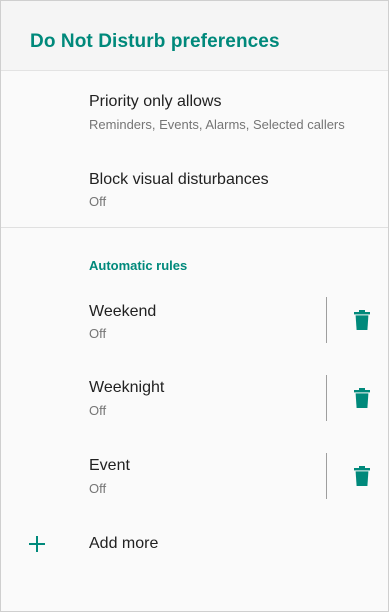 The width and height of the screenshot is (389, 612). What do you see at coordinates (179, 179) in the screenshot?
I see `setting-title: Block visual disturbances` at bounding box center [179, 179].